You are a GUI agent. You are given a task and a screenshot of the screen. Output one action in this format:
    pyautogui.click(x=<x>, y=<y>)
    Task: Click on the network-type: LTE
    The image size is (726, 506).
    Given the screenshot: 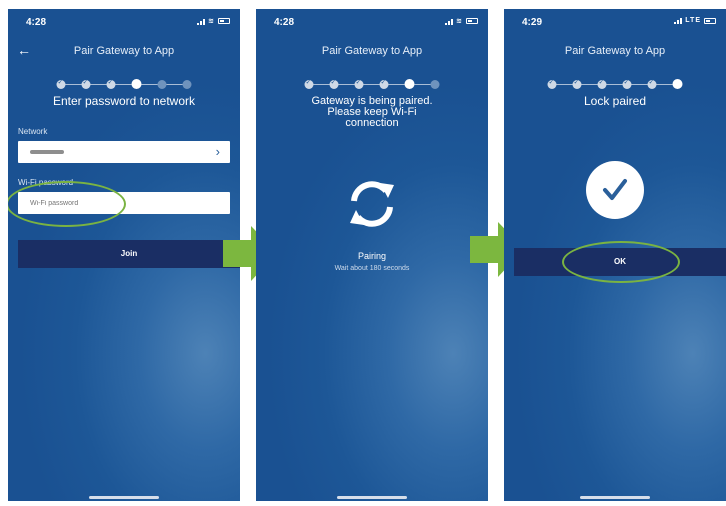 What is the action you would take?
    pyautogui.click(x=693, y=20)
    